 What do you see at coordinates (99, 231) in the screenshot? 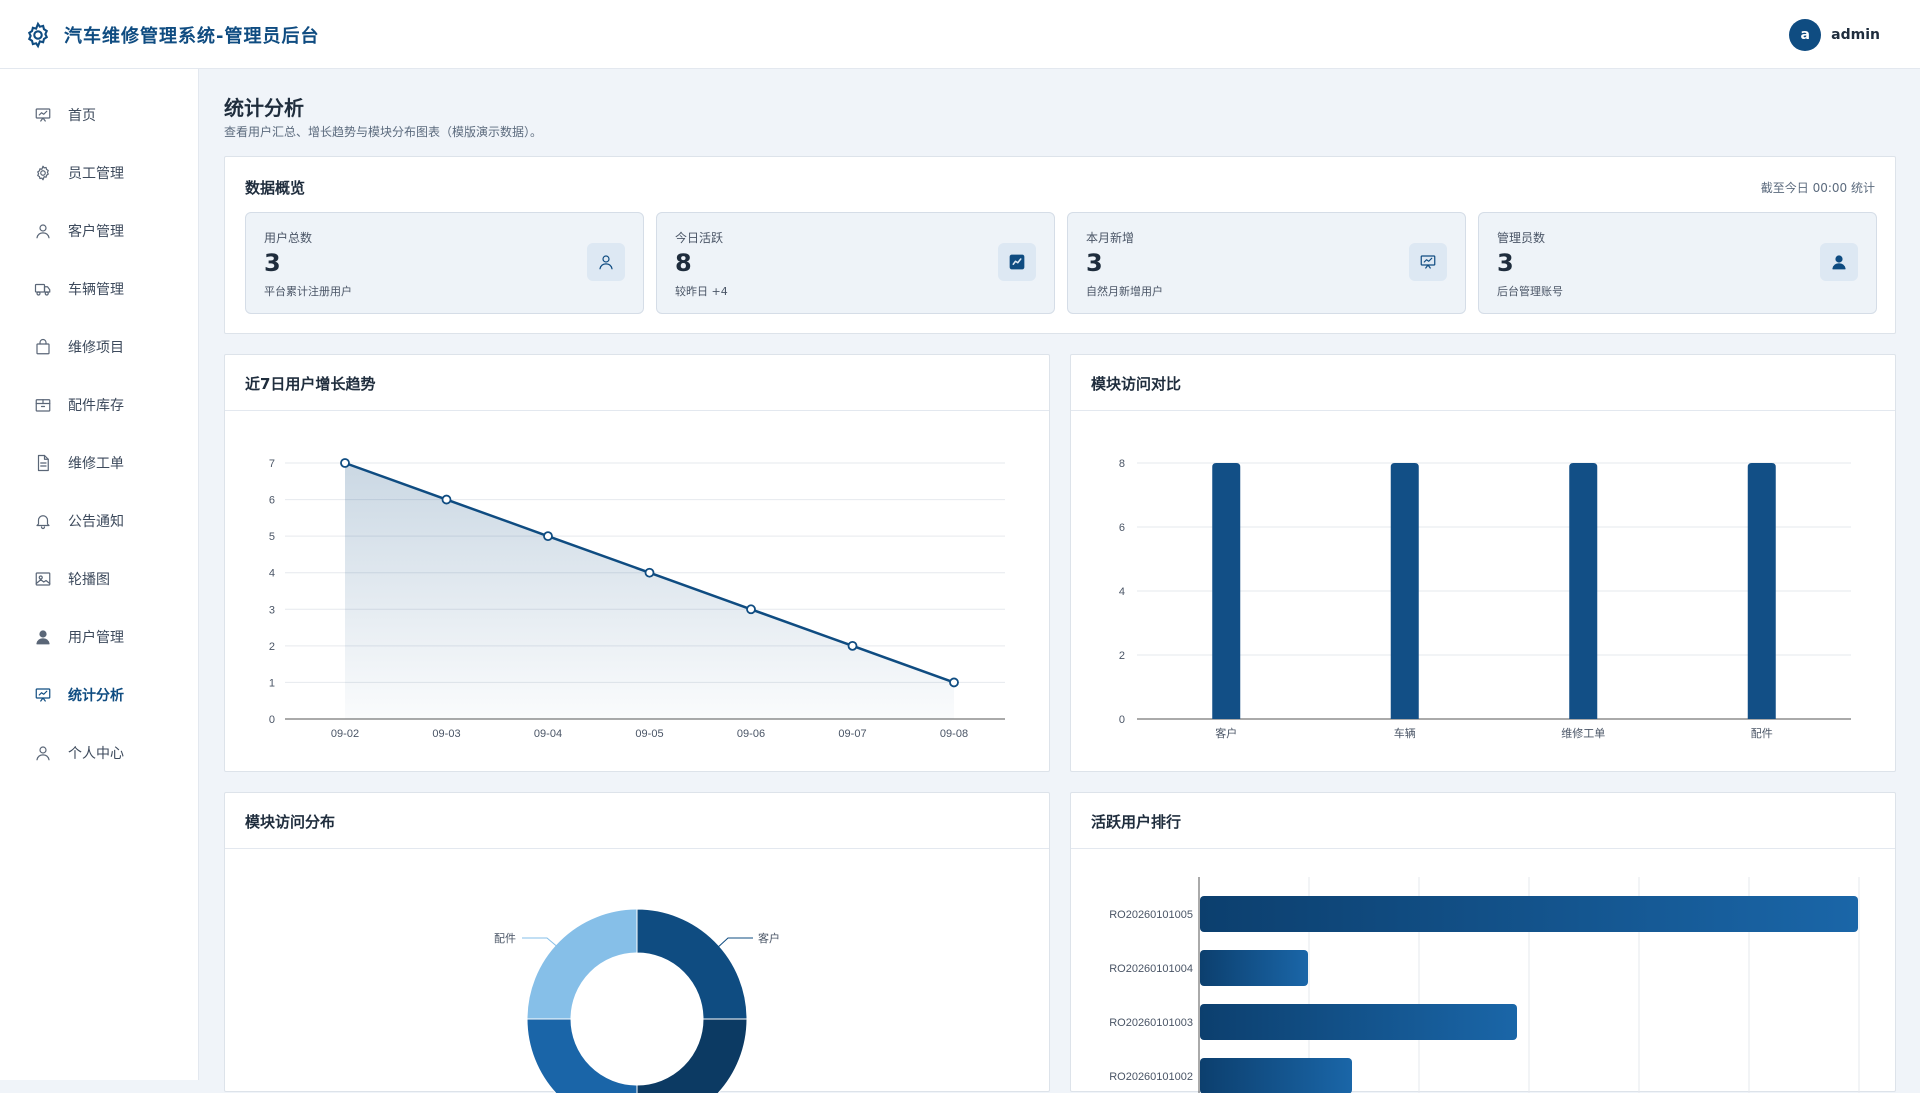
I see `sidebar-item: 客户管理` at bounding box center [99, 231].